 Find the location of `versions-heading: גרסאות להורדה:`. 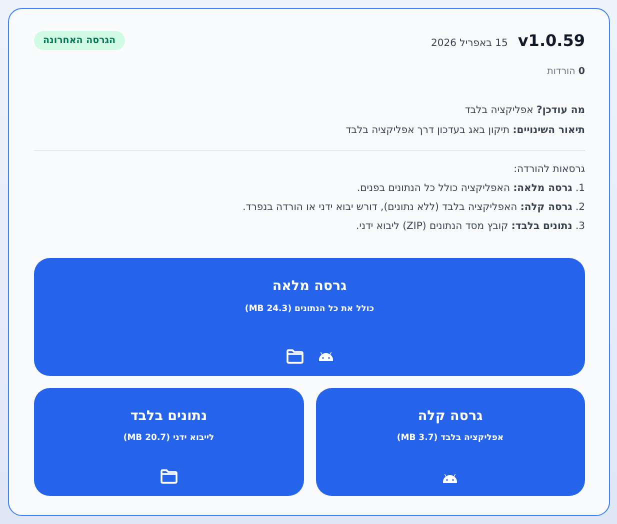

versions-heading: גרסאות להורדה: is located at coordinates (548, 169).